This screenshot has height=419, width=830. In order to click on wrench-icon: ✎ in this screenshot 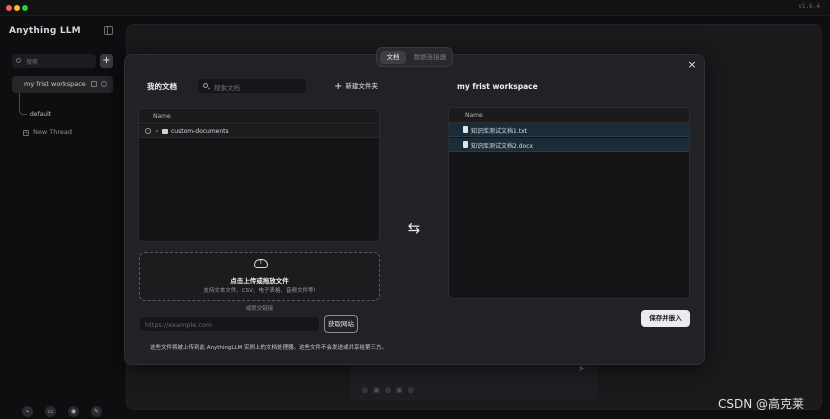, I will do `click(96, 411)`.